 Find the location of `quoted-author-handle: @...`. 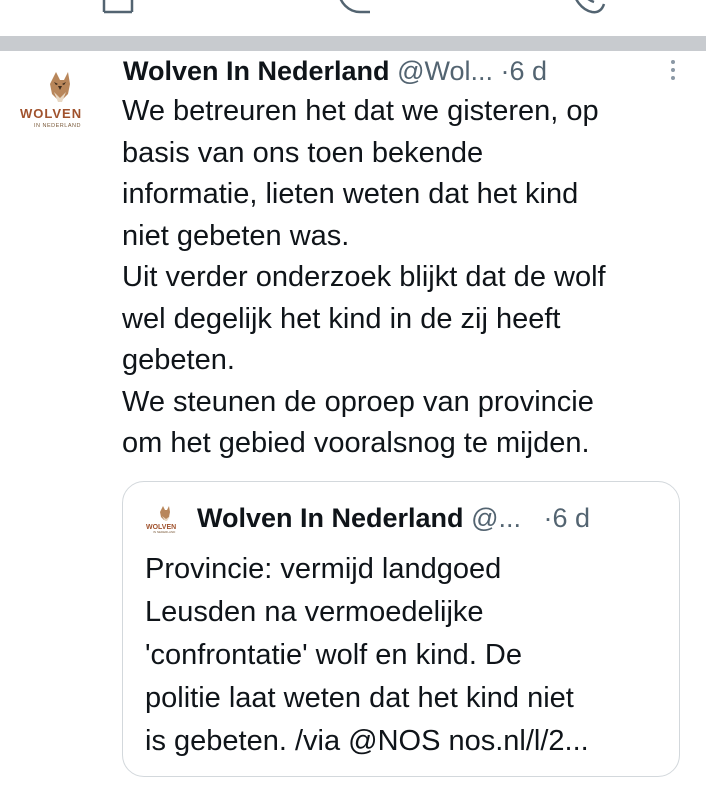

quoted-author-handle: @... is located at coordinates (496, 518).